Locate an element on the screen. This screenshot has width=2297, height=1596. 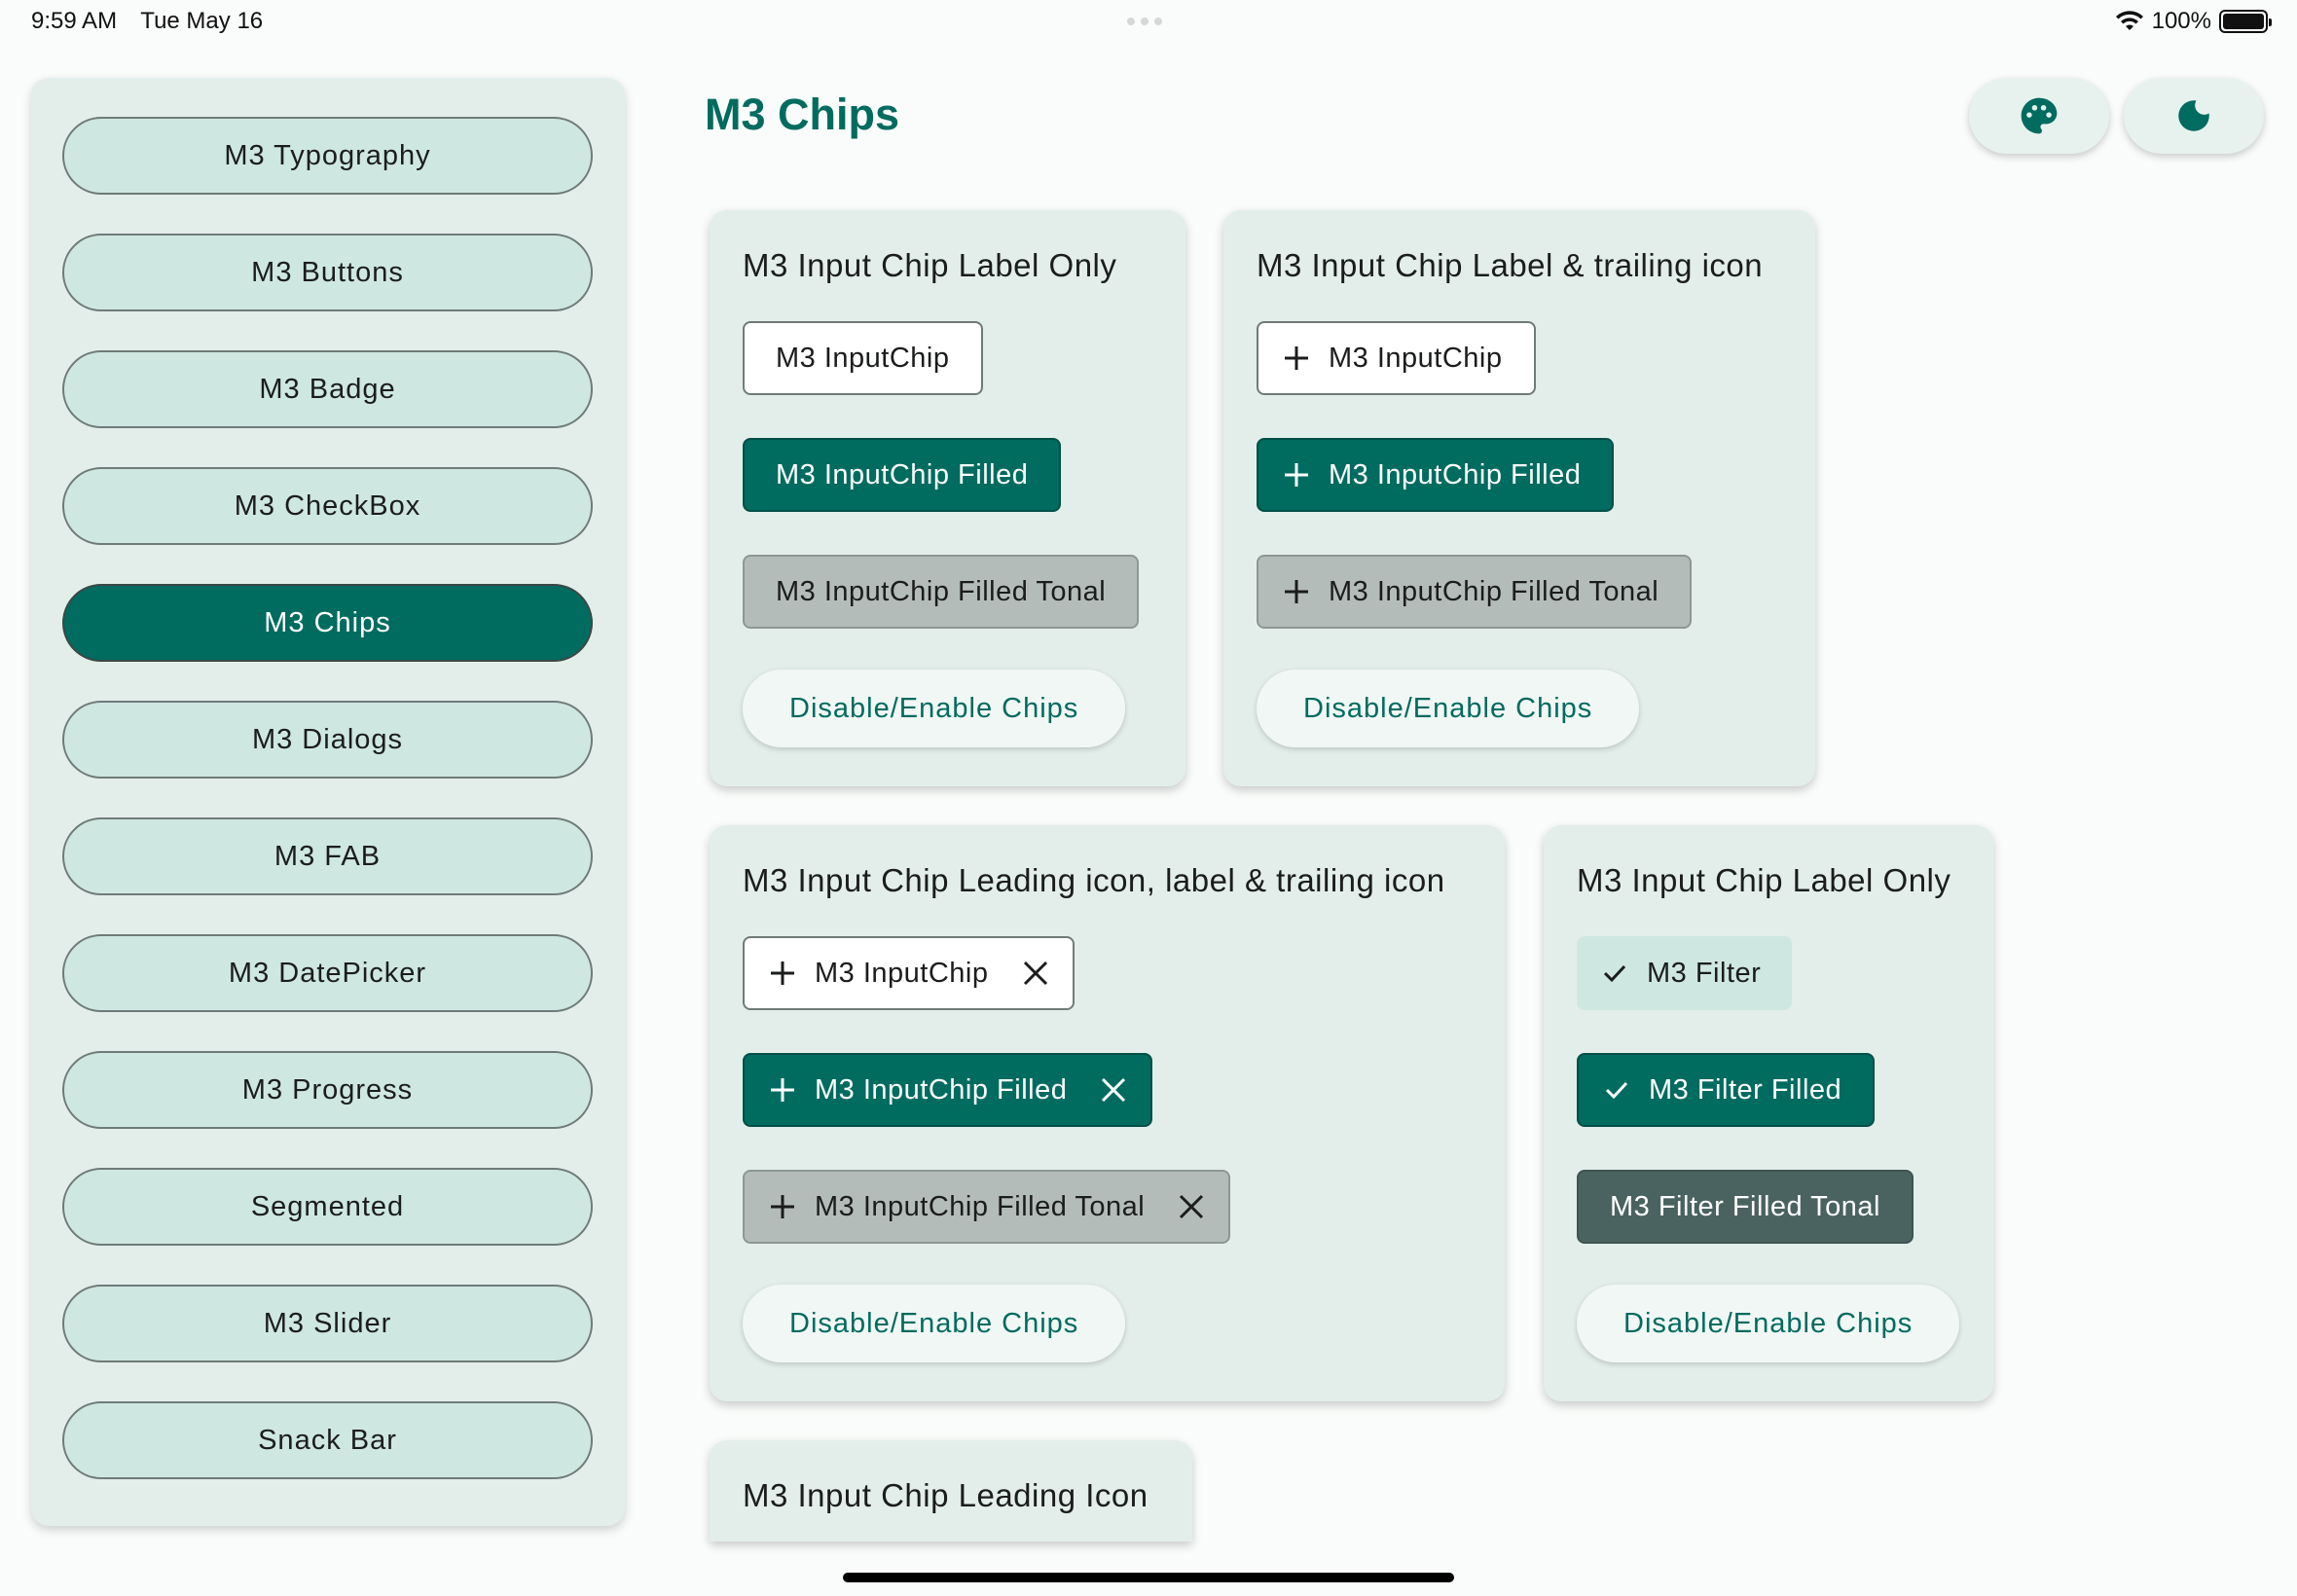
card-input-chip-leading-icon: M3 Input Chip Leading Icon is located at coordinates (951, 1491).